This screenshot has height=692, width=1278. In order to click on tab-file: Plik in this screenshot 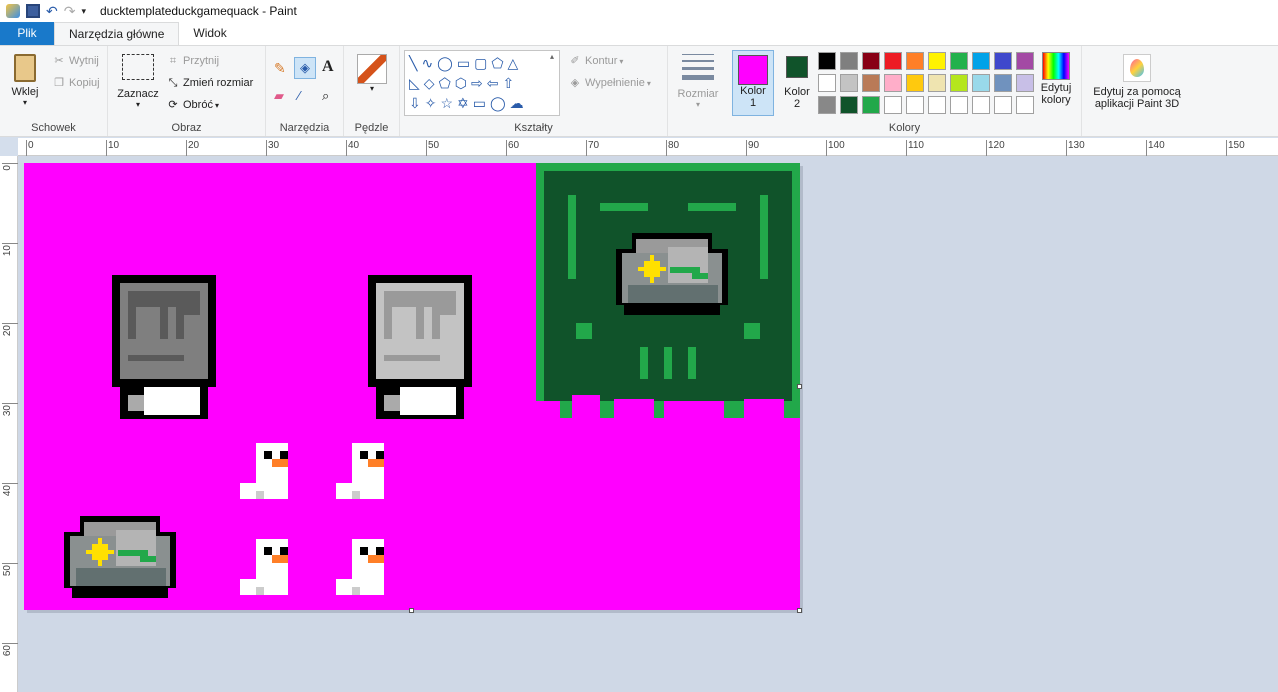, I will do `click(27, 33)`.